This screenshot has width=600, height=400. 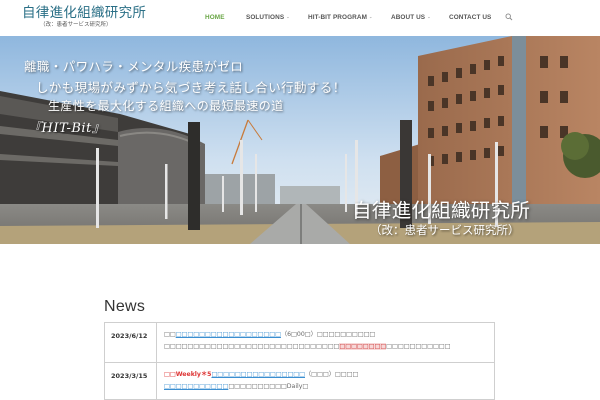 What do you see at coordinates (258, 374) in the screenshot?
I see `news-link: □□□□□□□□□□□□□□□□` at bounding box center [258, 374].